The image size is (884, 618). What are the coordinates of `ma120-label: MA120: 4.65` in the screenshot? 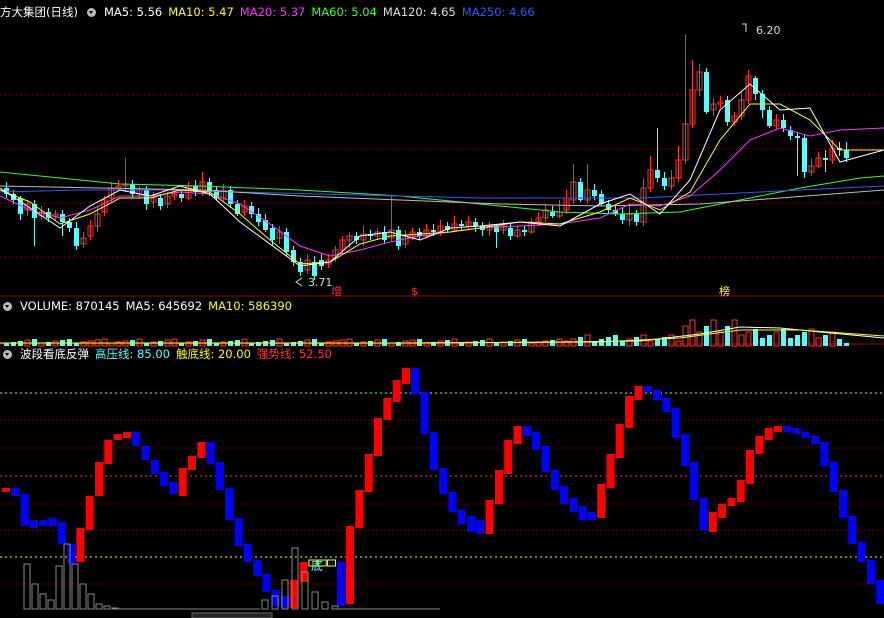 It's located at (419, 12).